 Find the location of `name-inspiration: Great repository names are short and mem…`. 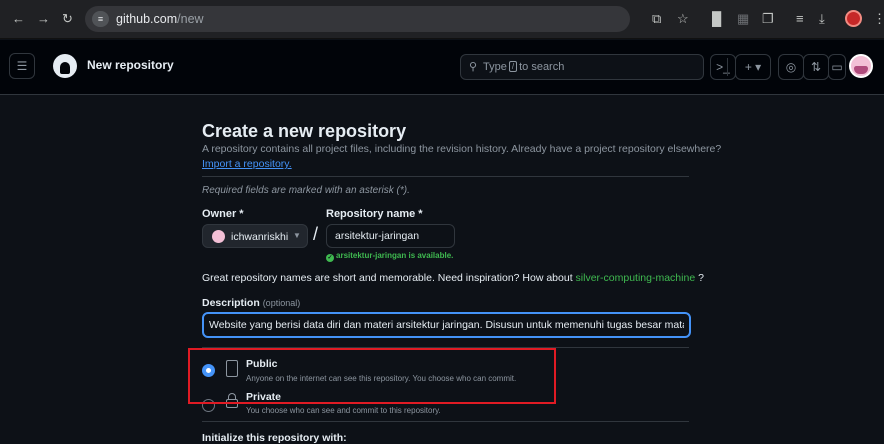

name-inspiration: Great repository names are short and mem… is located at coordinates (453, 278).